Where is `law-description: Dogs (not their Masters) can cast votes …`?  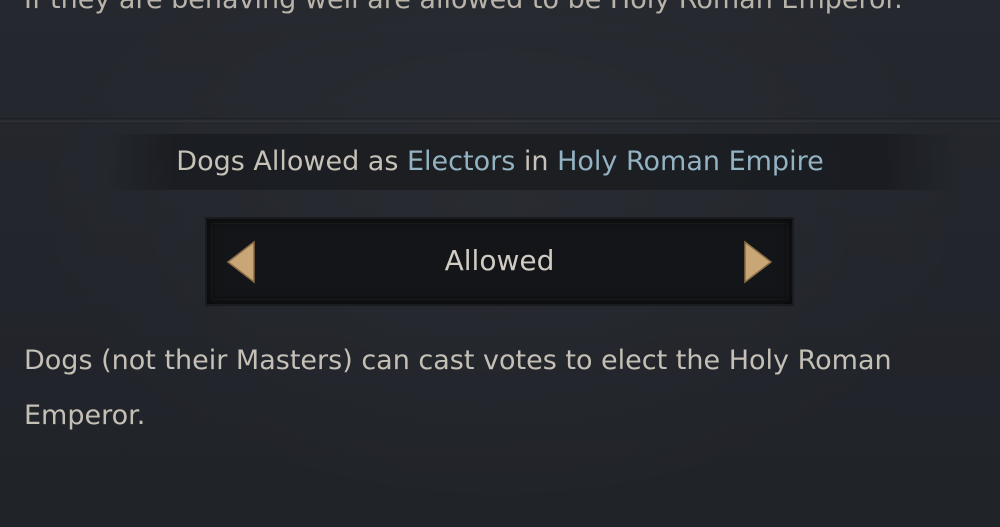
law-description: Dogs (not their Masters) can cast votes … is located at coordinates (458, 388).